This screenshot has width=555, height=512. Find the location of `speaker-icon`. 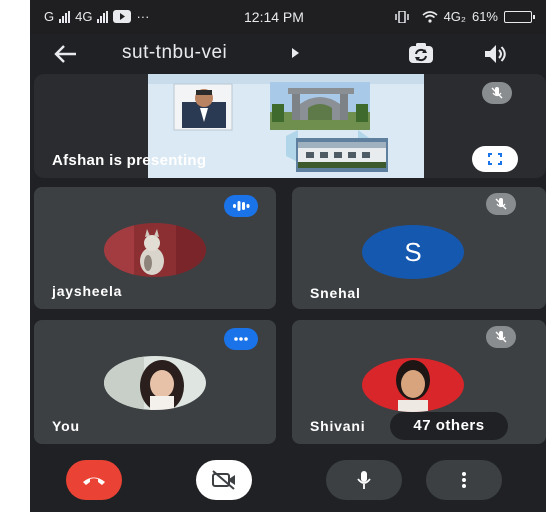

speaker-icon is located at coordinates (495, 54).